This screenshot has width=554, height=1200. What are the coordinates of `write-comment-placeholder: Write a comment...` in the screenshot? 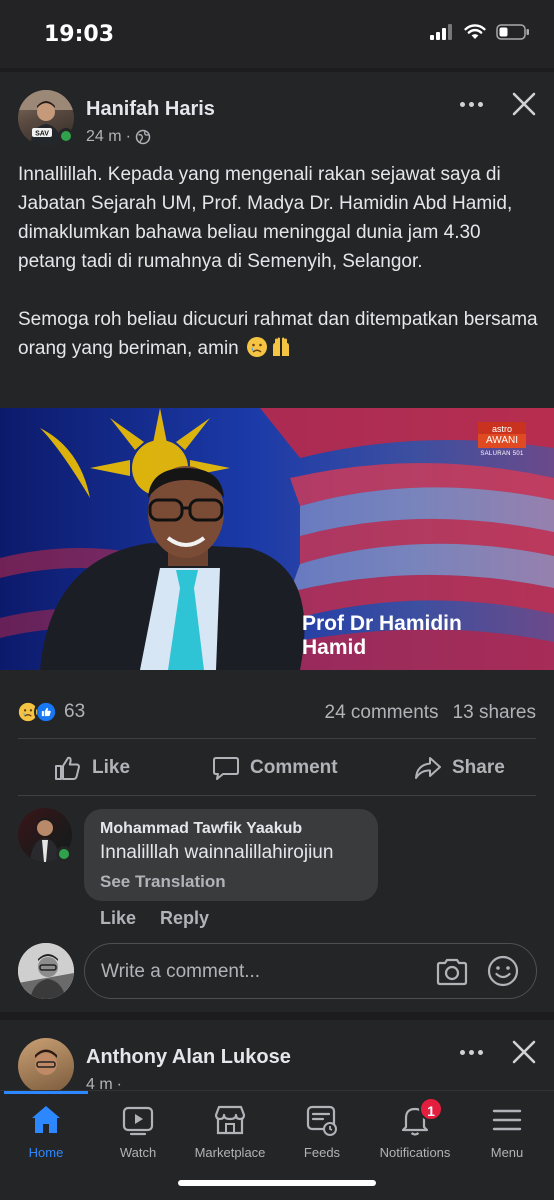 It's located at (181, 971).